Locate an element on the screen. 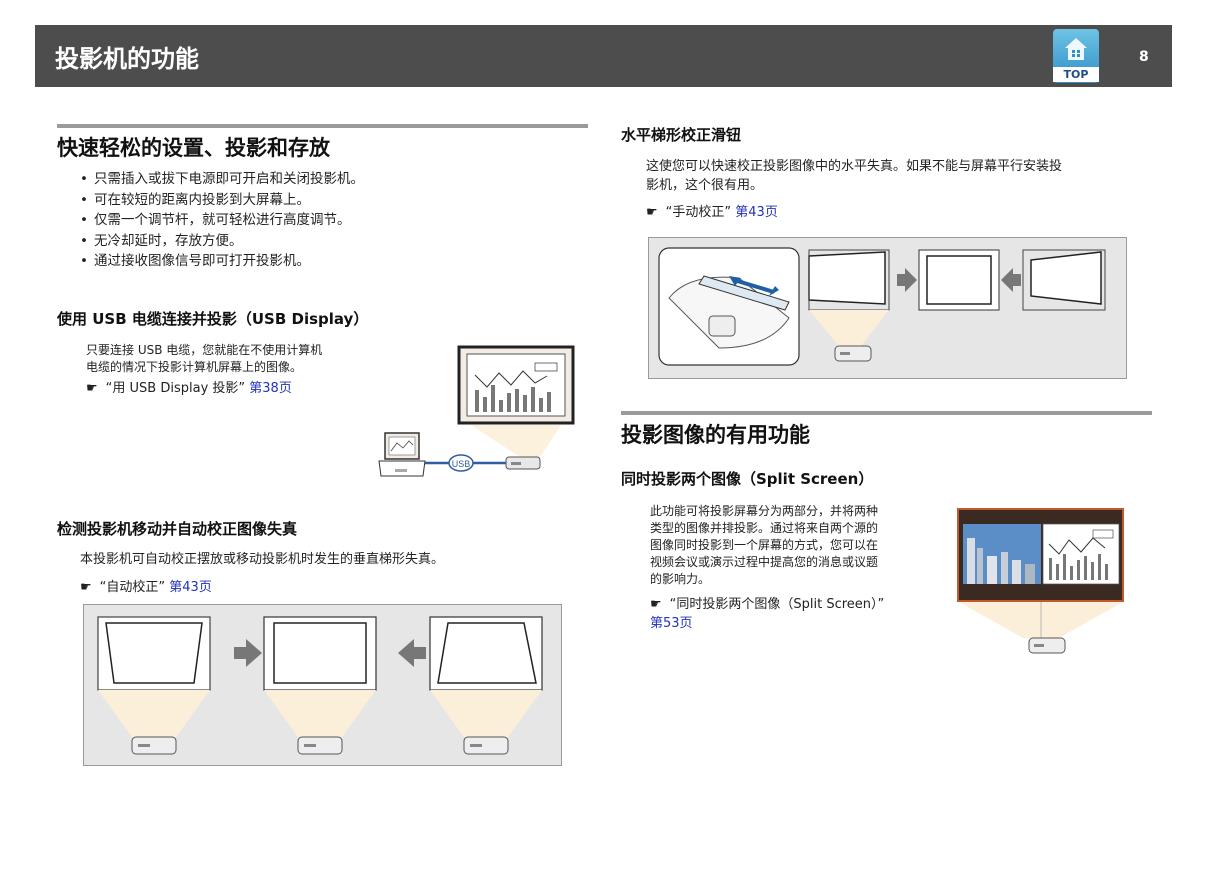 The height and width of the screenshot is (869, 1228). auto-correct-description: 本投影机可自动校正摆放或移动投影机时发生的垂直梯形失真。 is located at coordinates (262, 559).